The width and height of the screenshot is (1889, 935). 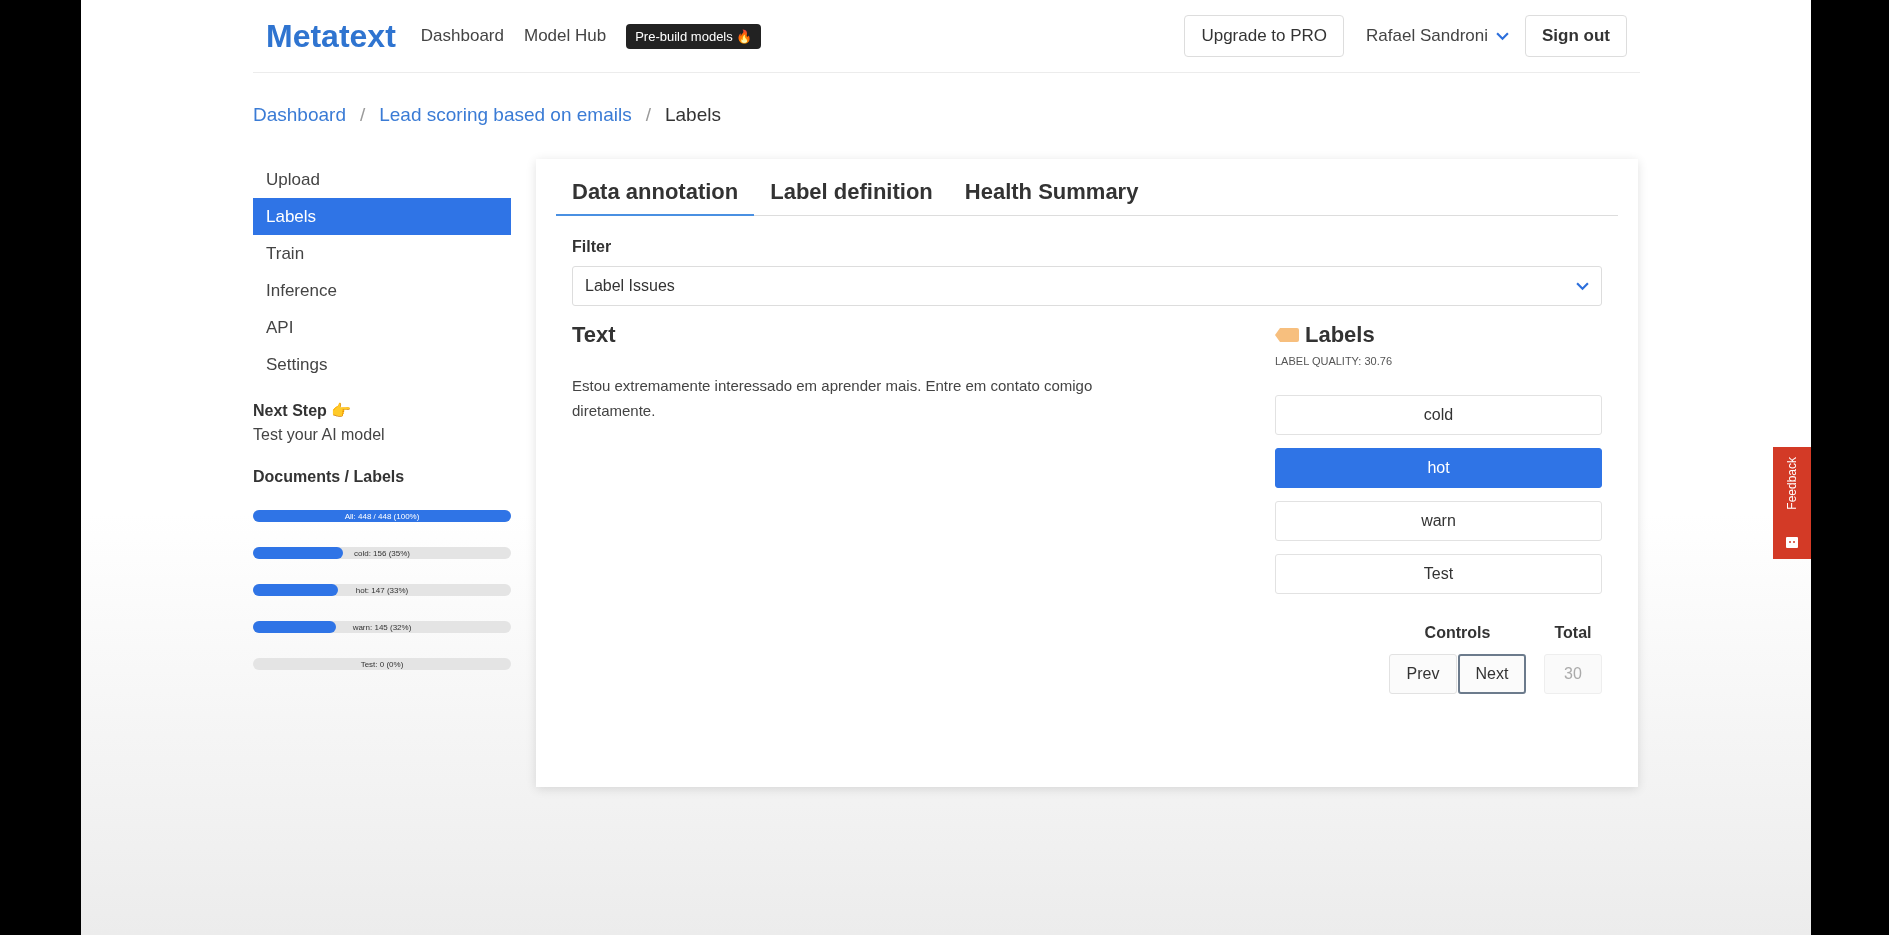 What do you see at coordinates (382, 290) in the screenshot?
I see `sidebar-item: Inference` at bounding box center [382, 290].